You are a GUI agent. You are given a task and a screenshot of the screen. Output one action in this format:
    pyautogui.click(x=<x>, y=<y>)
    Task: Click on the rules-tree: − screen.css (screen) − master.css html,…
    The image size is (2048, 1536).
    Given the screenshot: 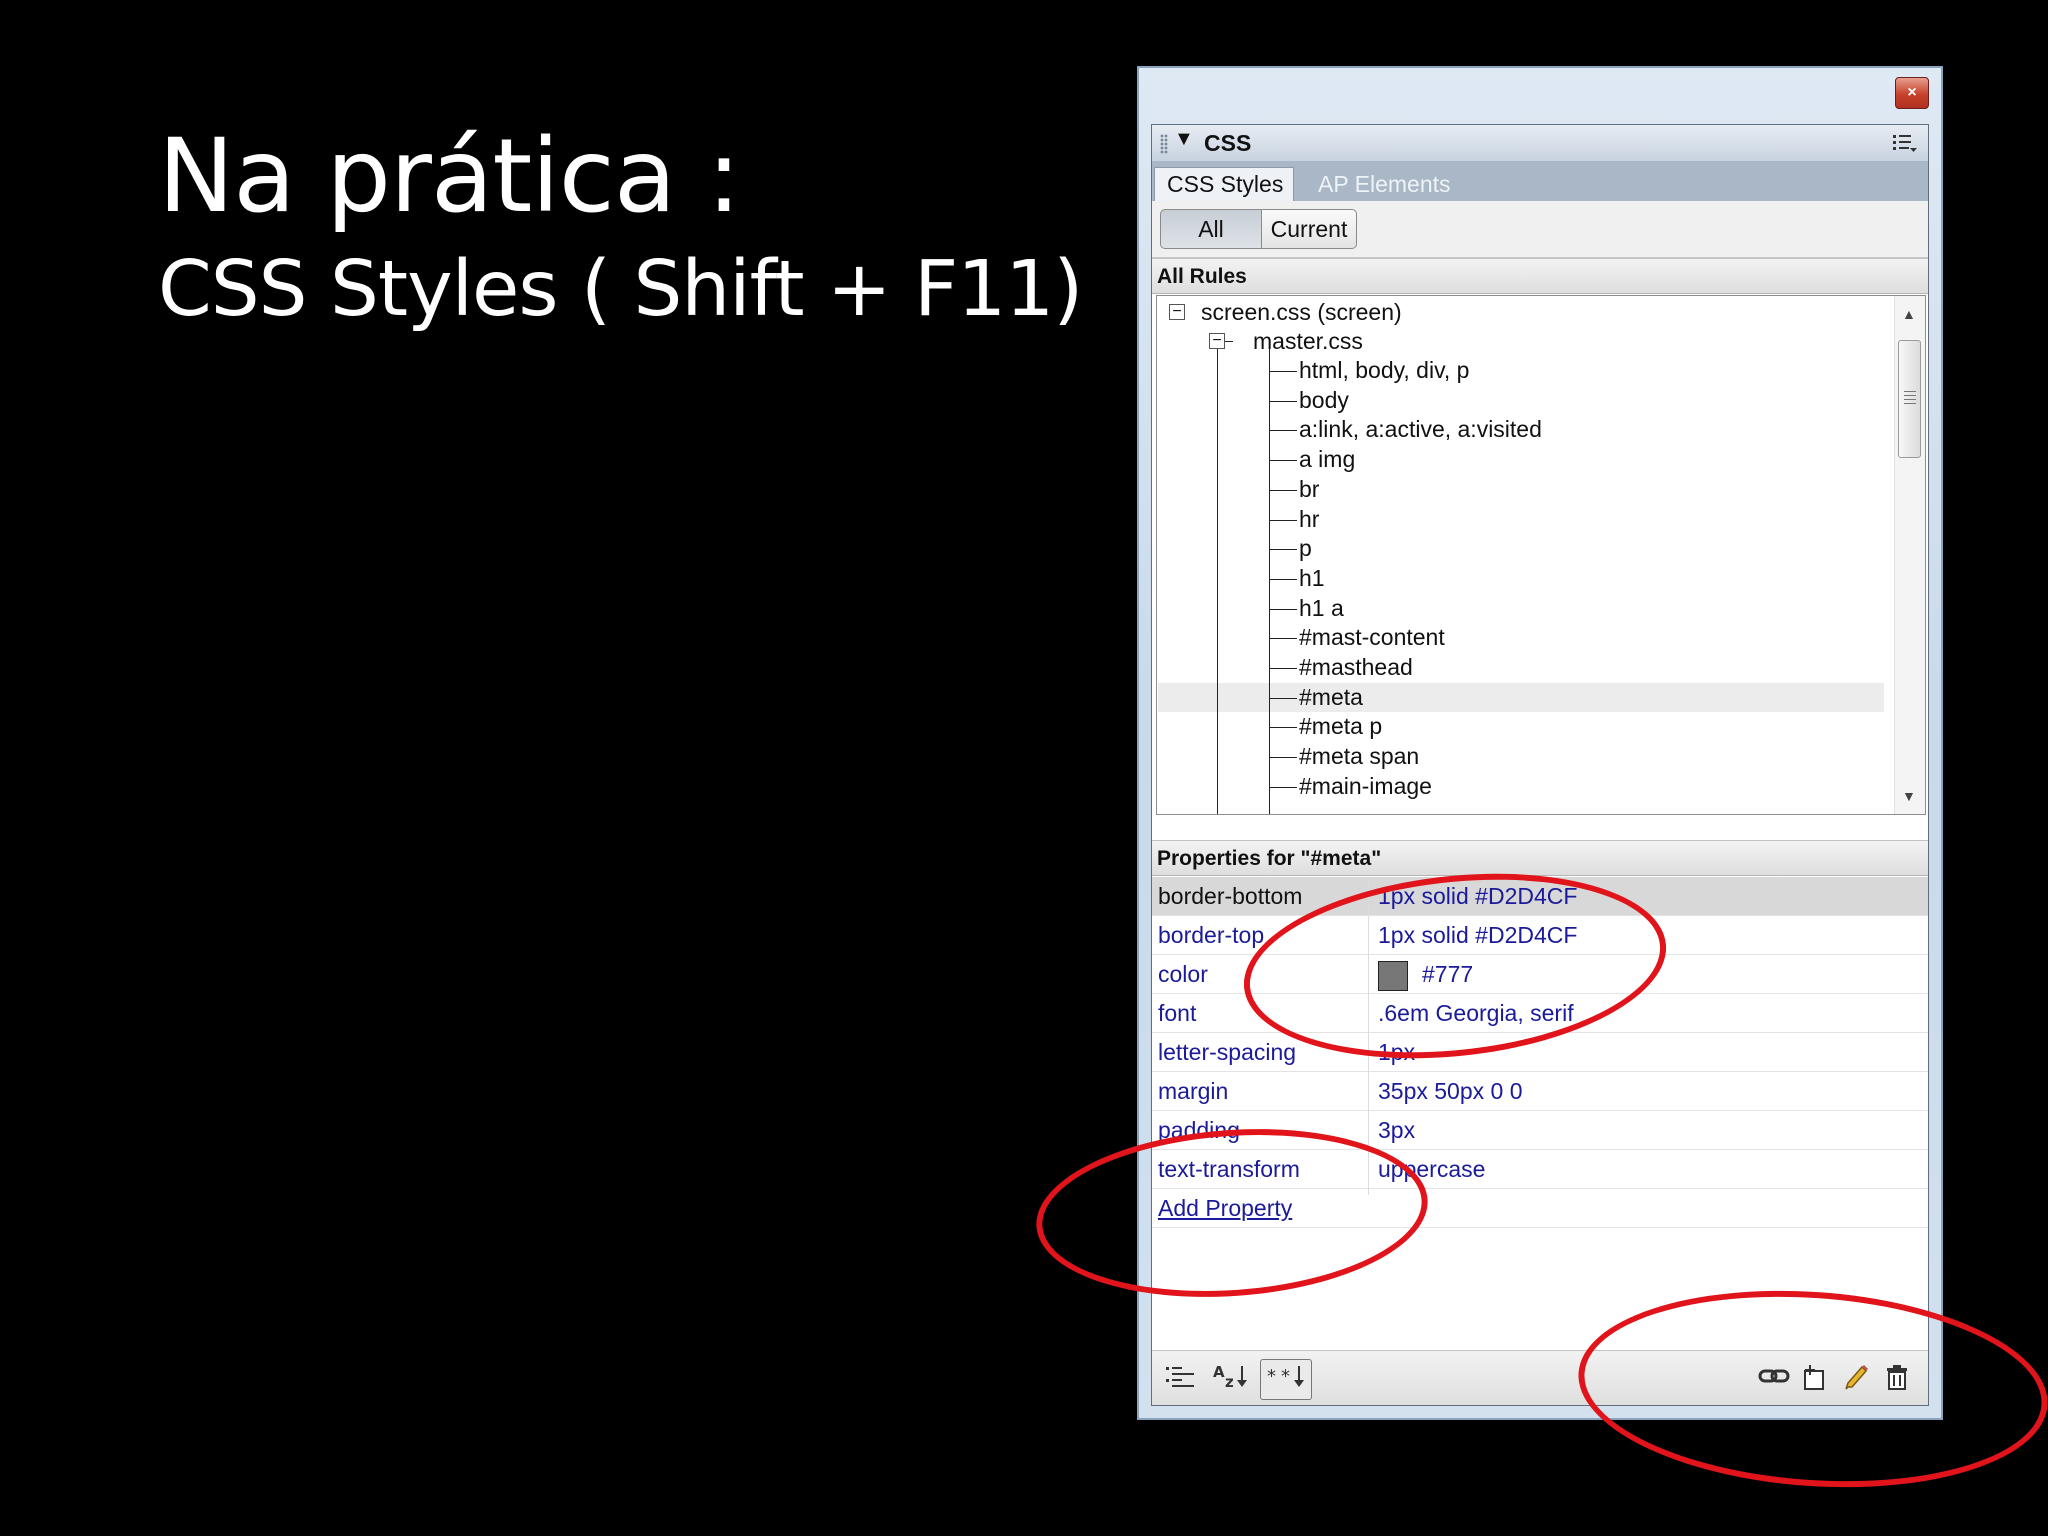 What is the action you would take?
    pyautogui.click(x=1541, y=555)
    